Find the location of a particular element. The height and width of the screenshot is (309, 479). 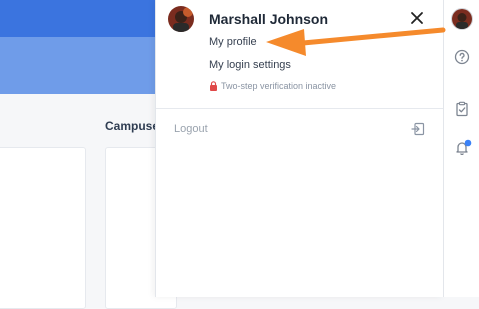

user-avatar is located at coordinates (181, 19).